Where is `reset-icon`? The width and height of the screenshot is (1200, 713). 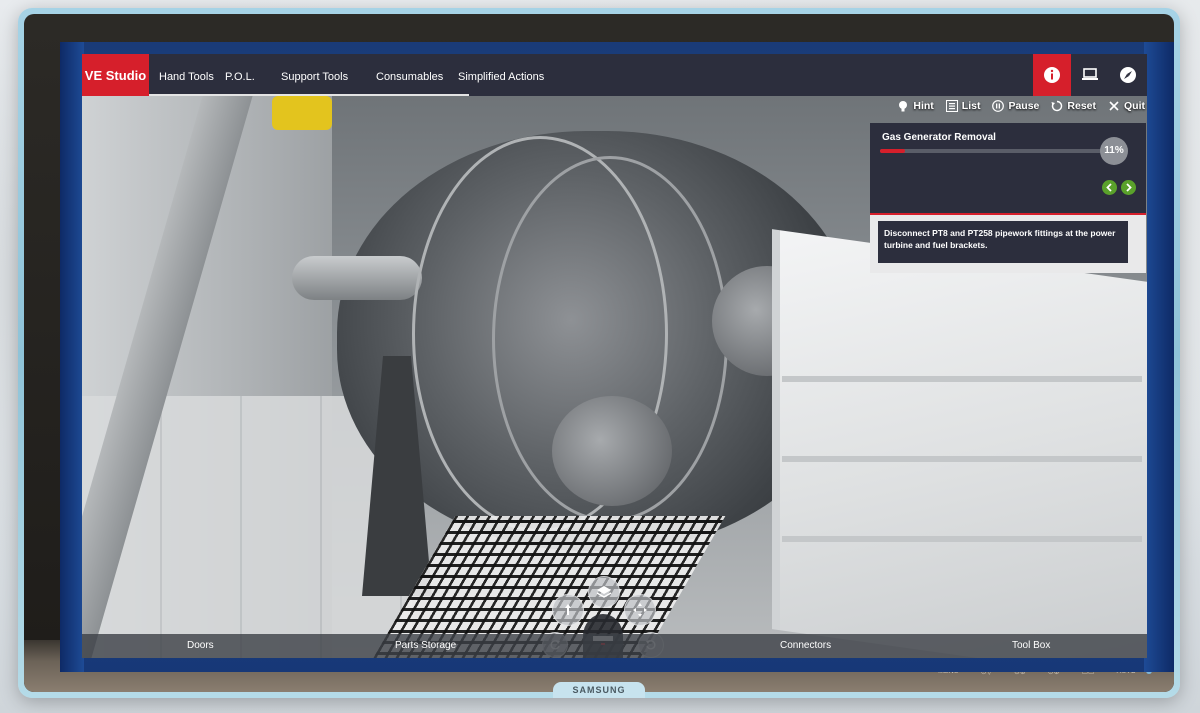 reset-icon is located at coordinates (1057, 106).